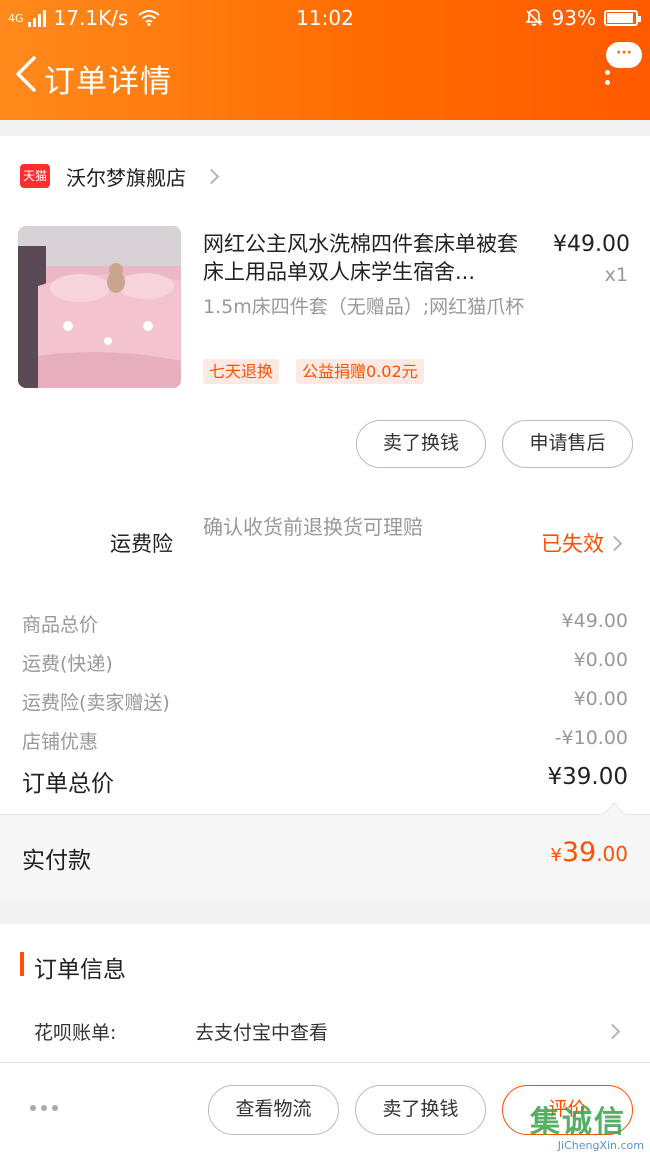  What do you see at coordinates (325, 60) in the screenshot?
I see `header: 4G 17.1K/s 11:02 93% 订单详情 ···` at bounding box center [325, 60].